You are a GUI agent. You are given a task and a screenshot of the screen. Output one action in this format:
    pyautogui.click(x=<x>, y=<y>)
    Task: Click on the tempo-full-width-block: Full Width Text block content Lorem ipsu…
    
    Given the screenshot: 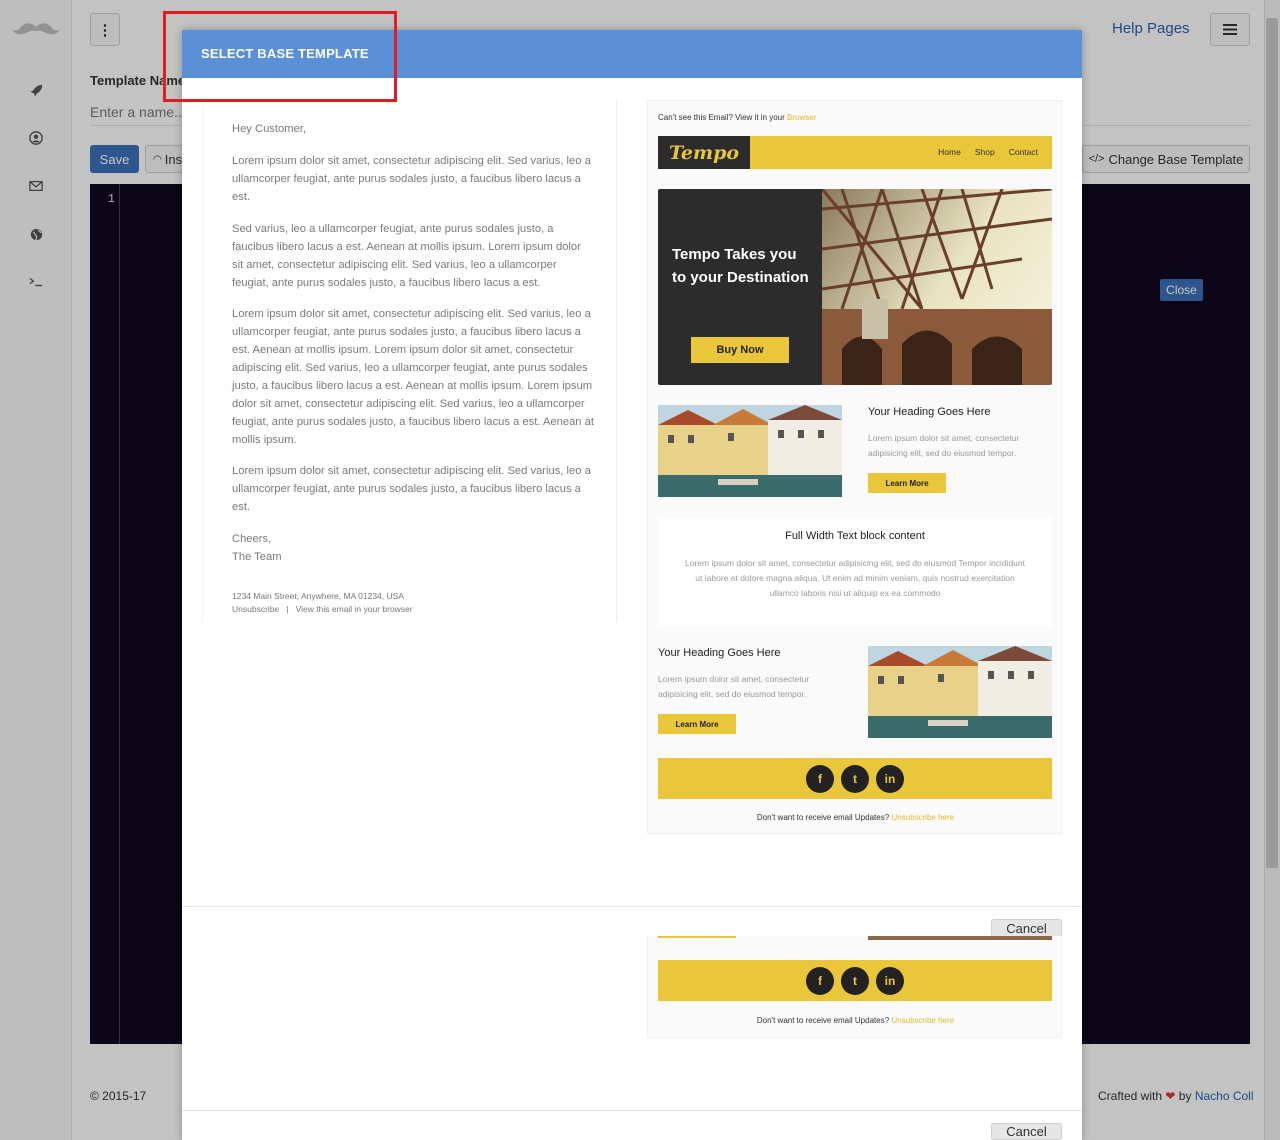 What is the action you would take?
    pyautogui.click(x=855, y=572)
    